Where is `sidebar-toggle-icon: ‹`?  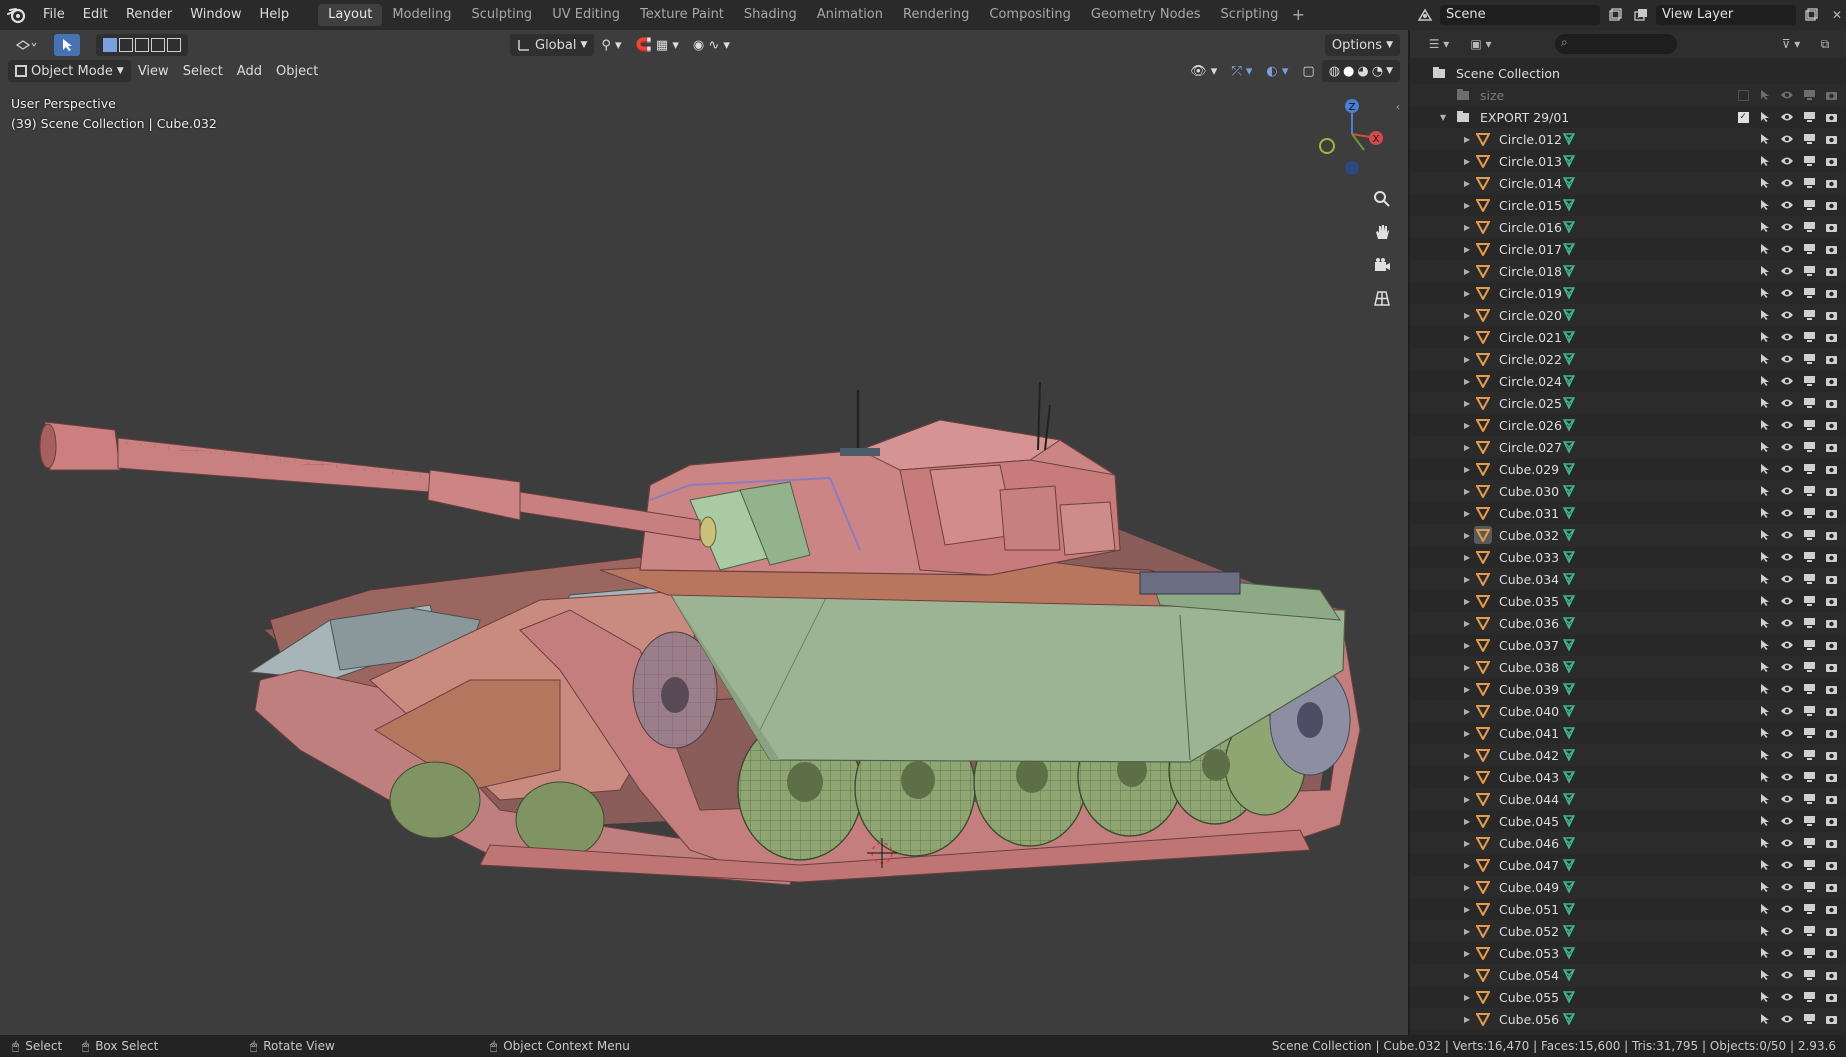 sidebar-toggle-icon: ‹ is located at coordinates (1398, 107).